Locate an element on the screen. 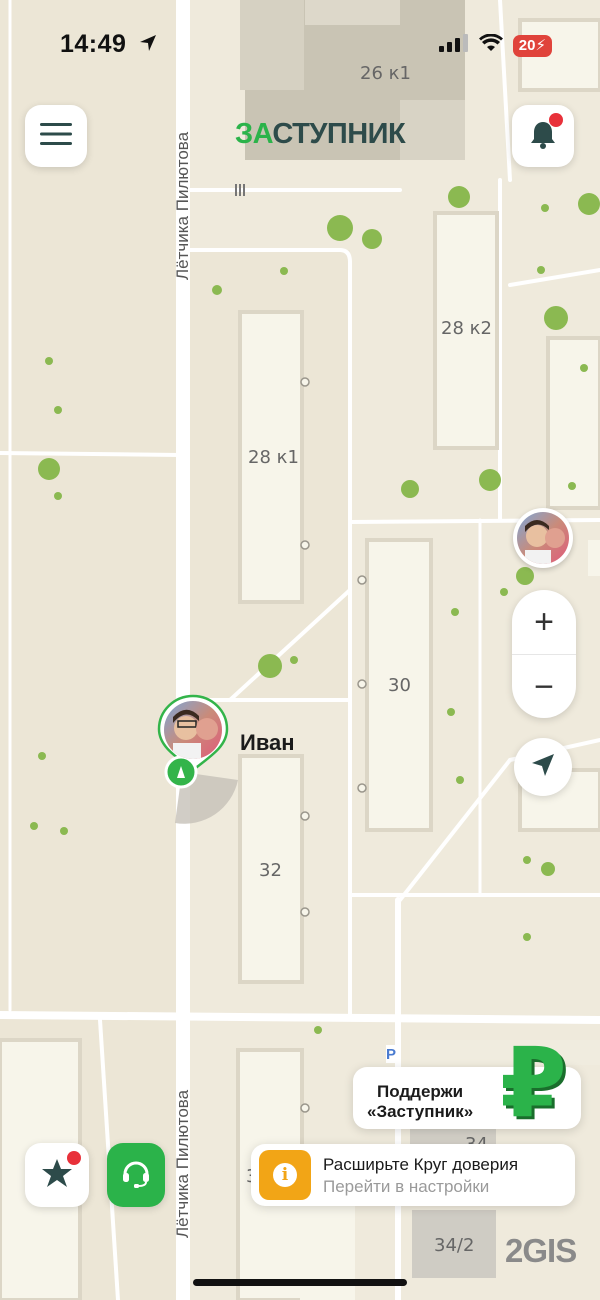  support-card-line2: «Заступник» is located at coordinates (420, 1111).